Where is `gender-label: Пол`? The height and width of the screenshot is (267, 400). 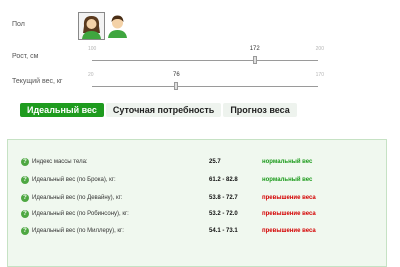
gender-label: Пол is located at coordinates (18, 24).